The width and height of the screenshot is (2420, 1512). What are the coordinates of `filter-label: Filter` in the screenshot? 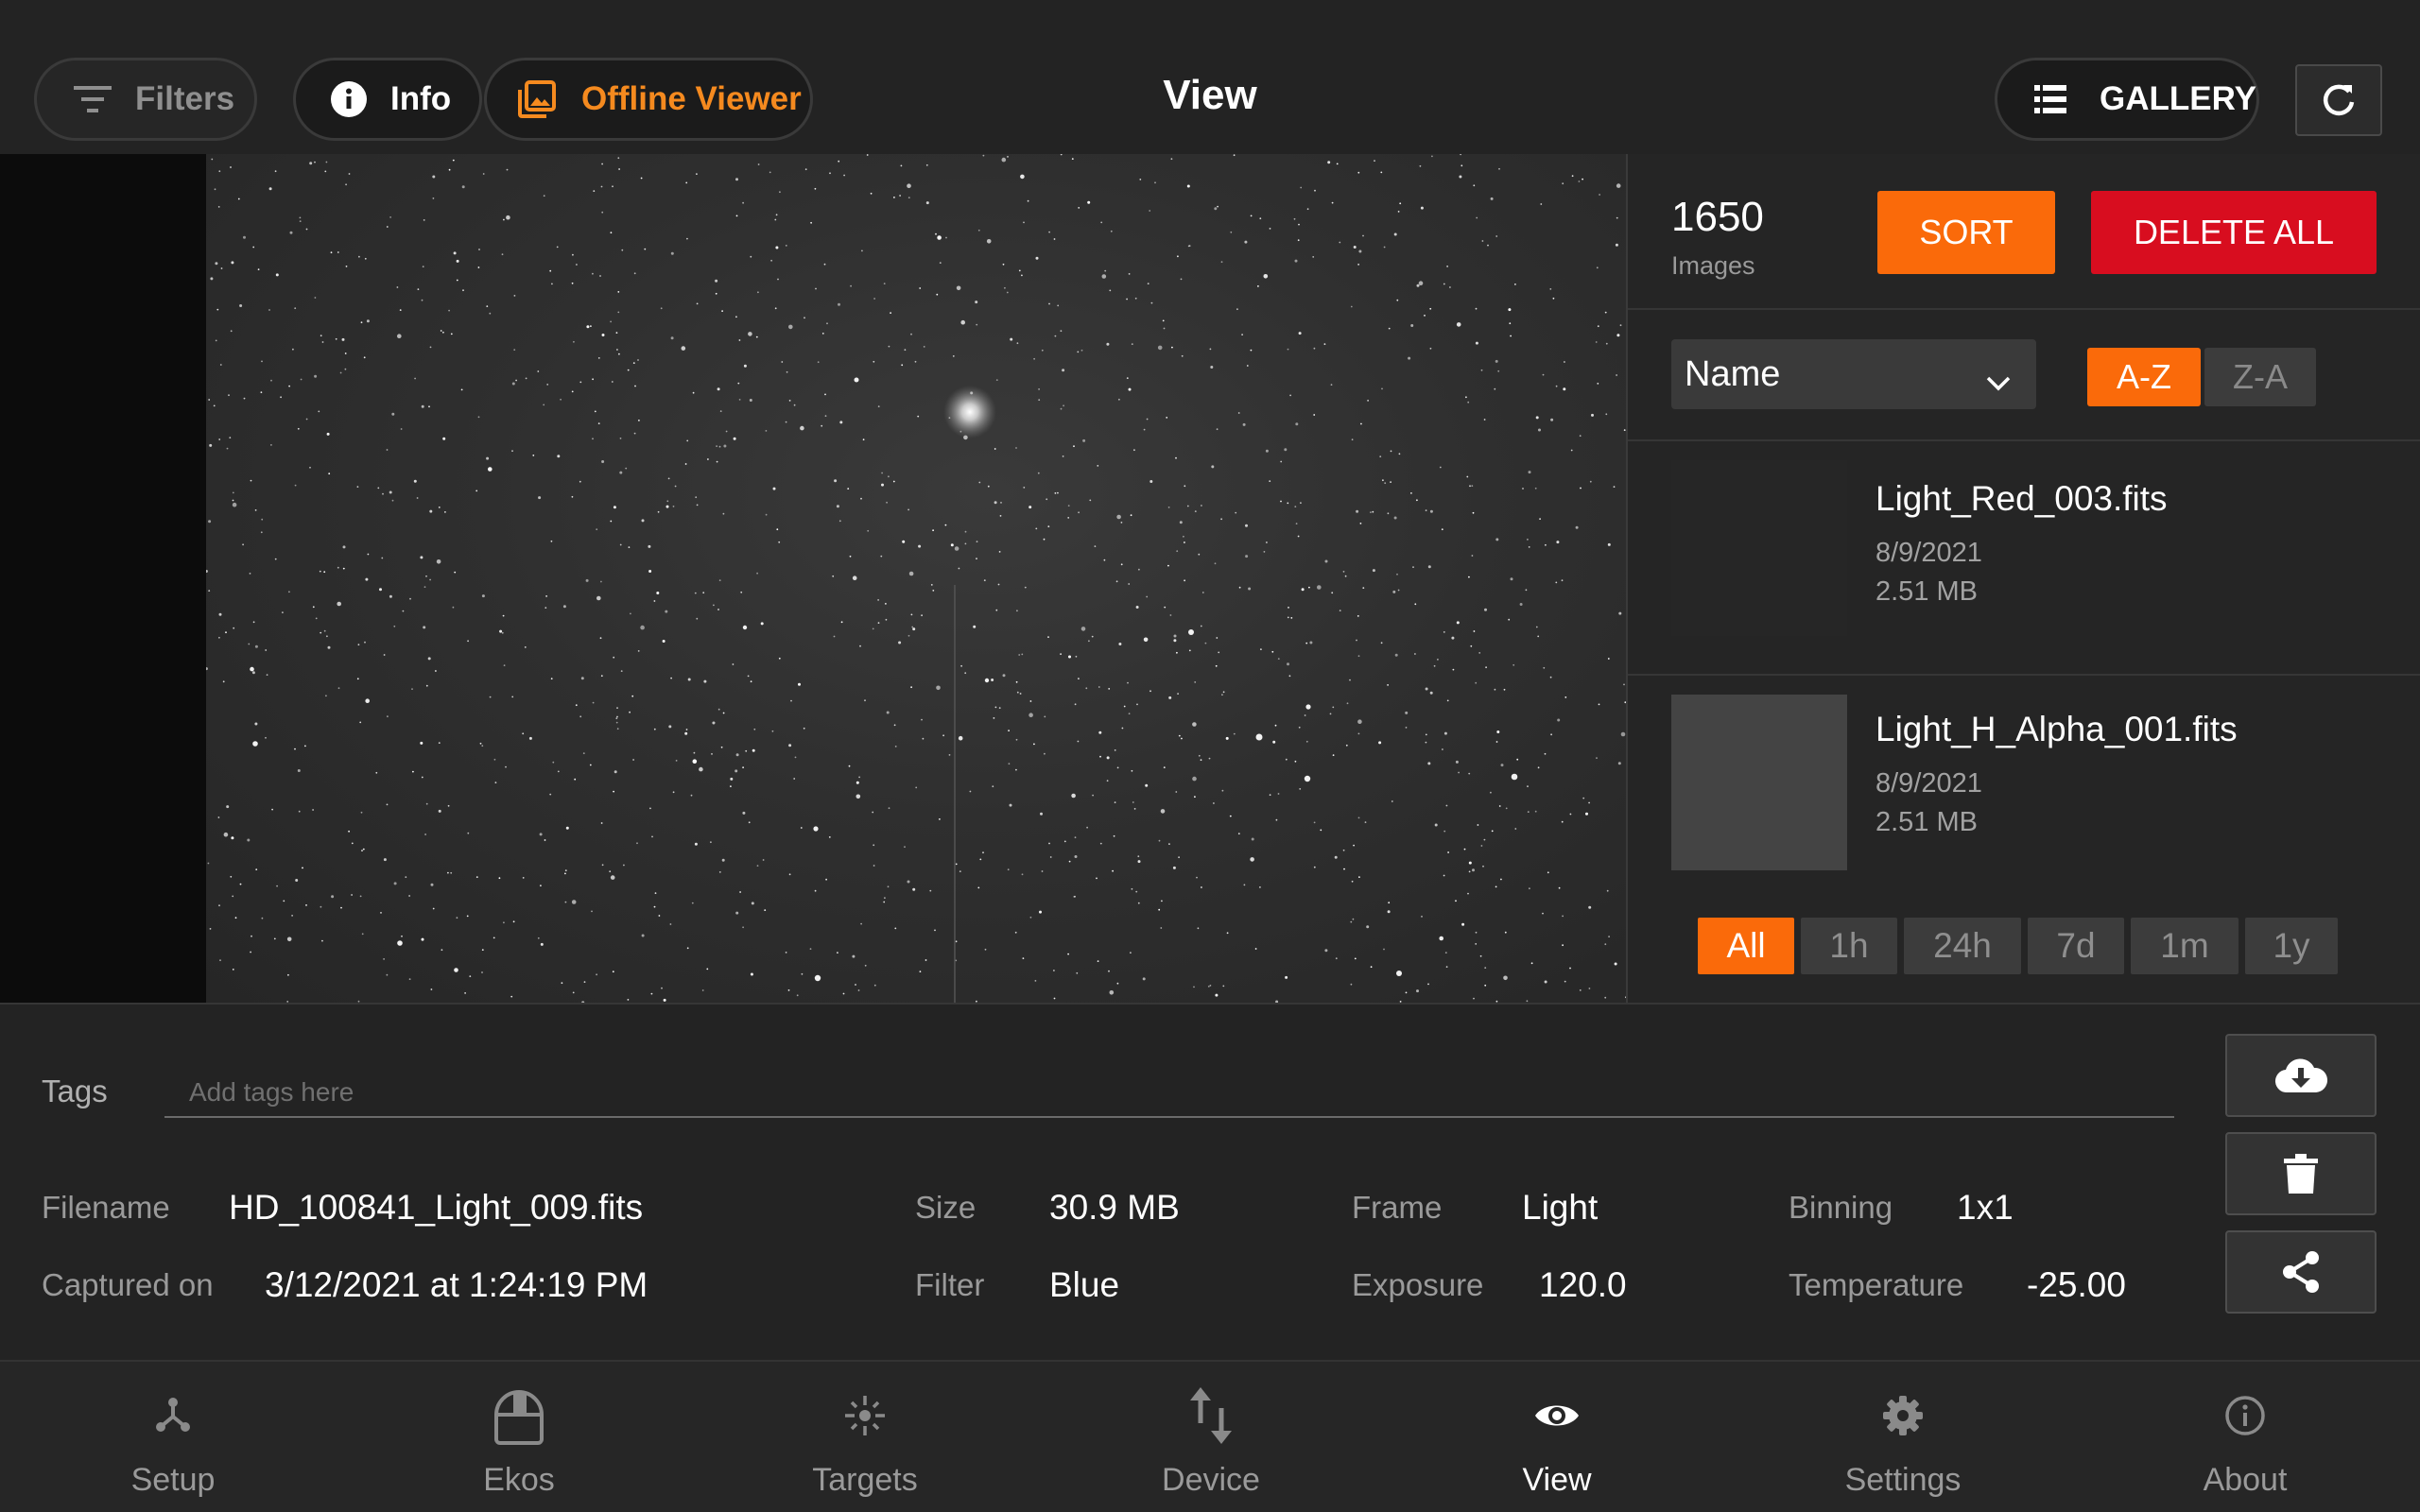 It's located at (950, 1284).